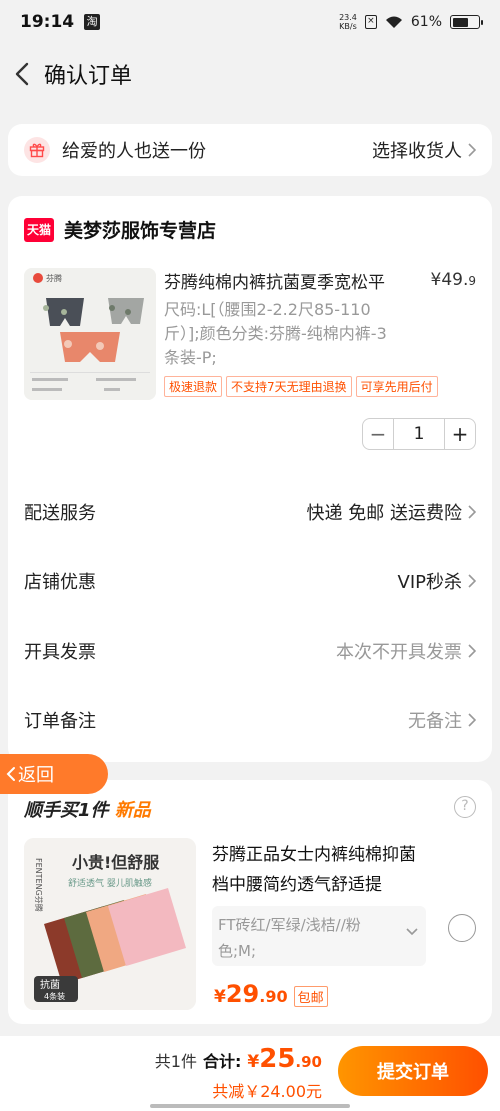  I want to click on tmall-logo: 天猫, so click(39, 229).